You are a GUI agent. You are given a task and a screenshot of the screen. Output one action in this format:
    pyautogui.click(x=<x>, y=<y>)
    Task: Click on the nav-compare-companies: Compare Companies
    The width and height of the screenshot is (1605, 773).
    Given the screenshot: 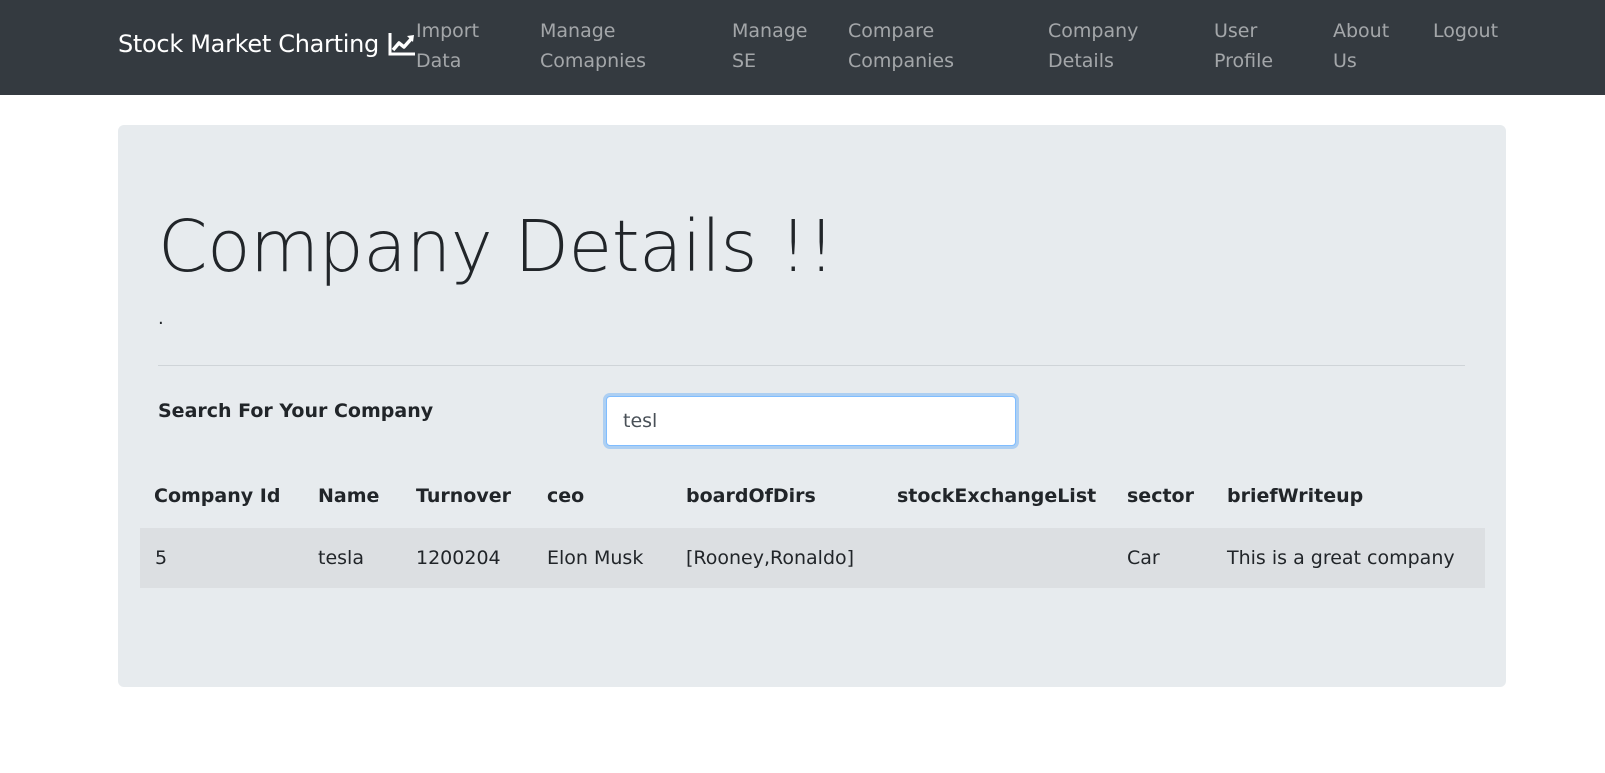 What is the action you would take?
    pyautogui.click(x=901, y=46)
    